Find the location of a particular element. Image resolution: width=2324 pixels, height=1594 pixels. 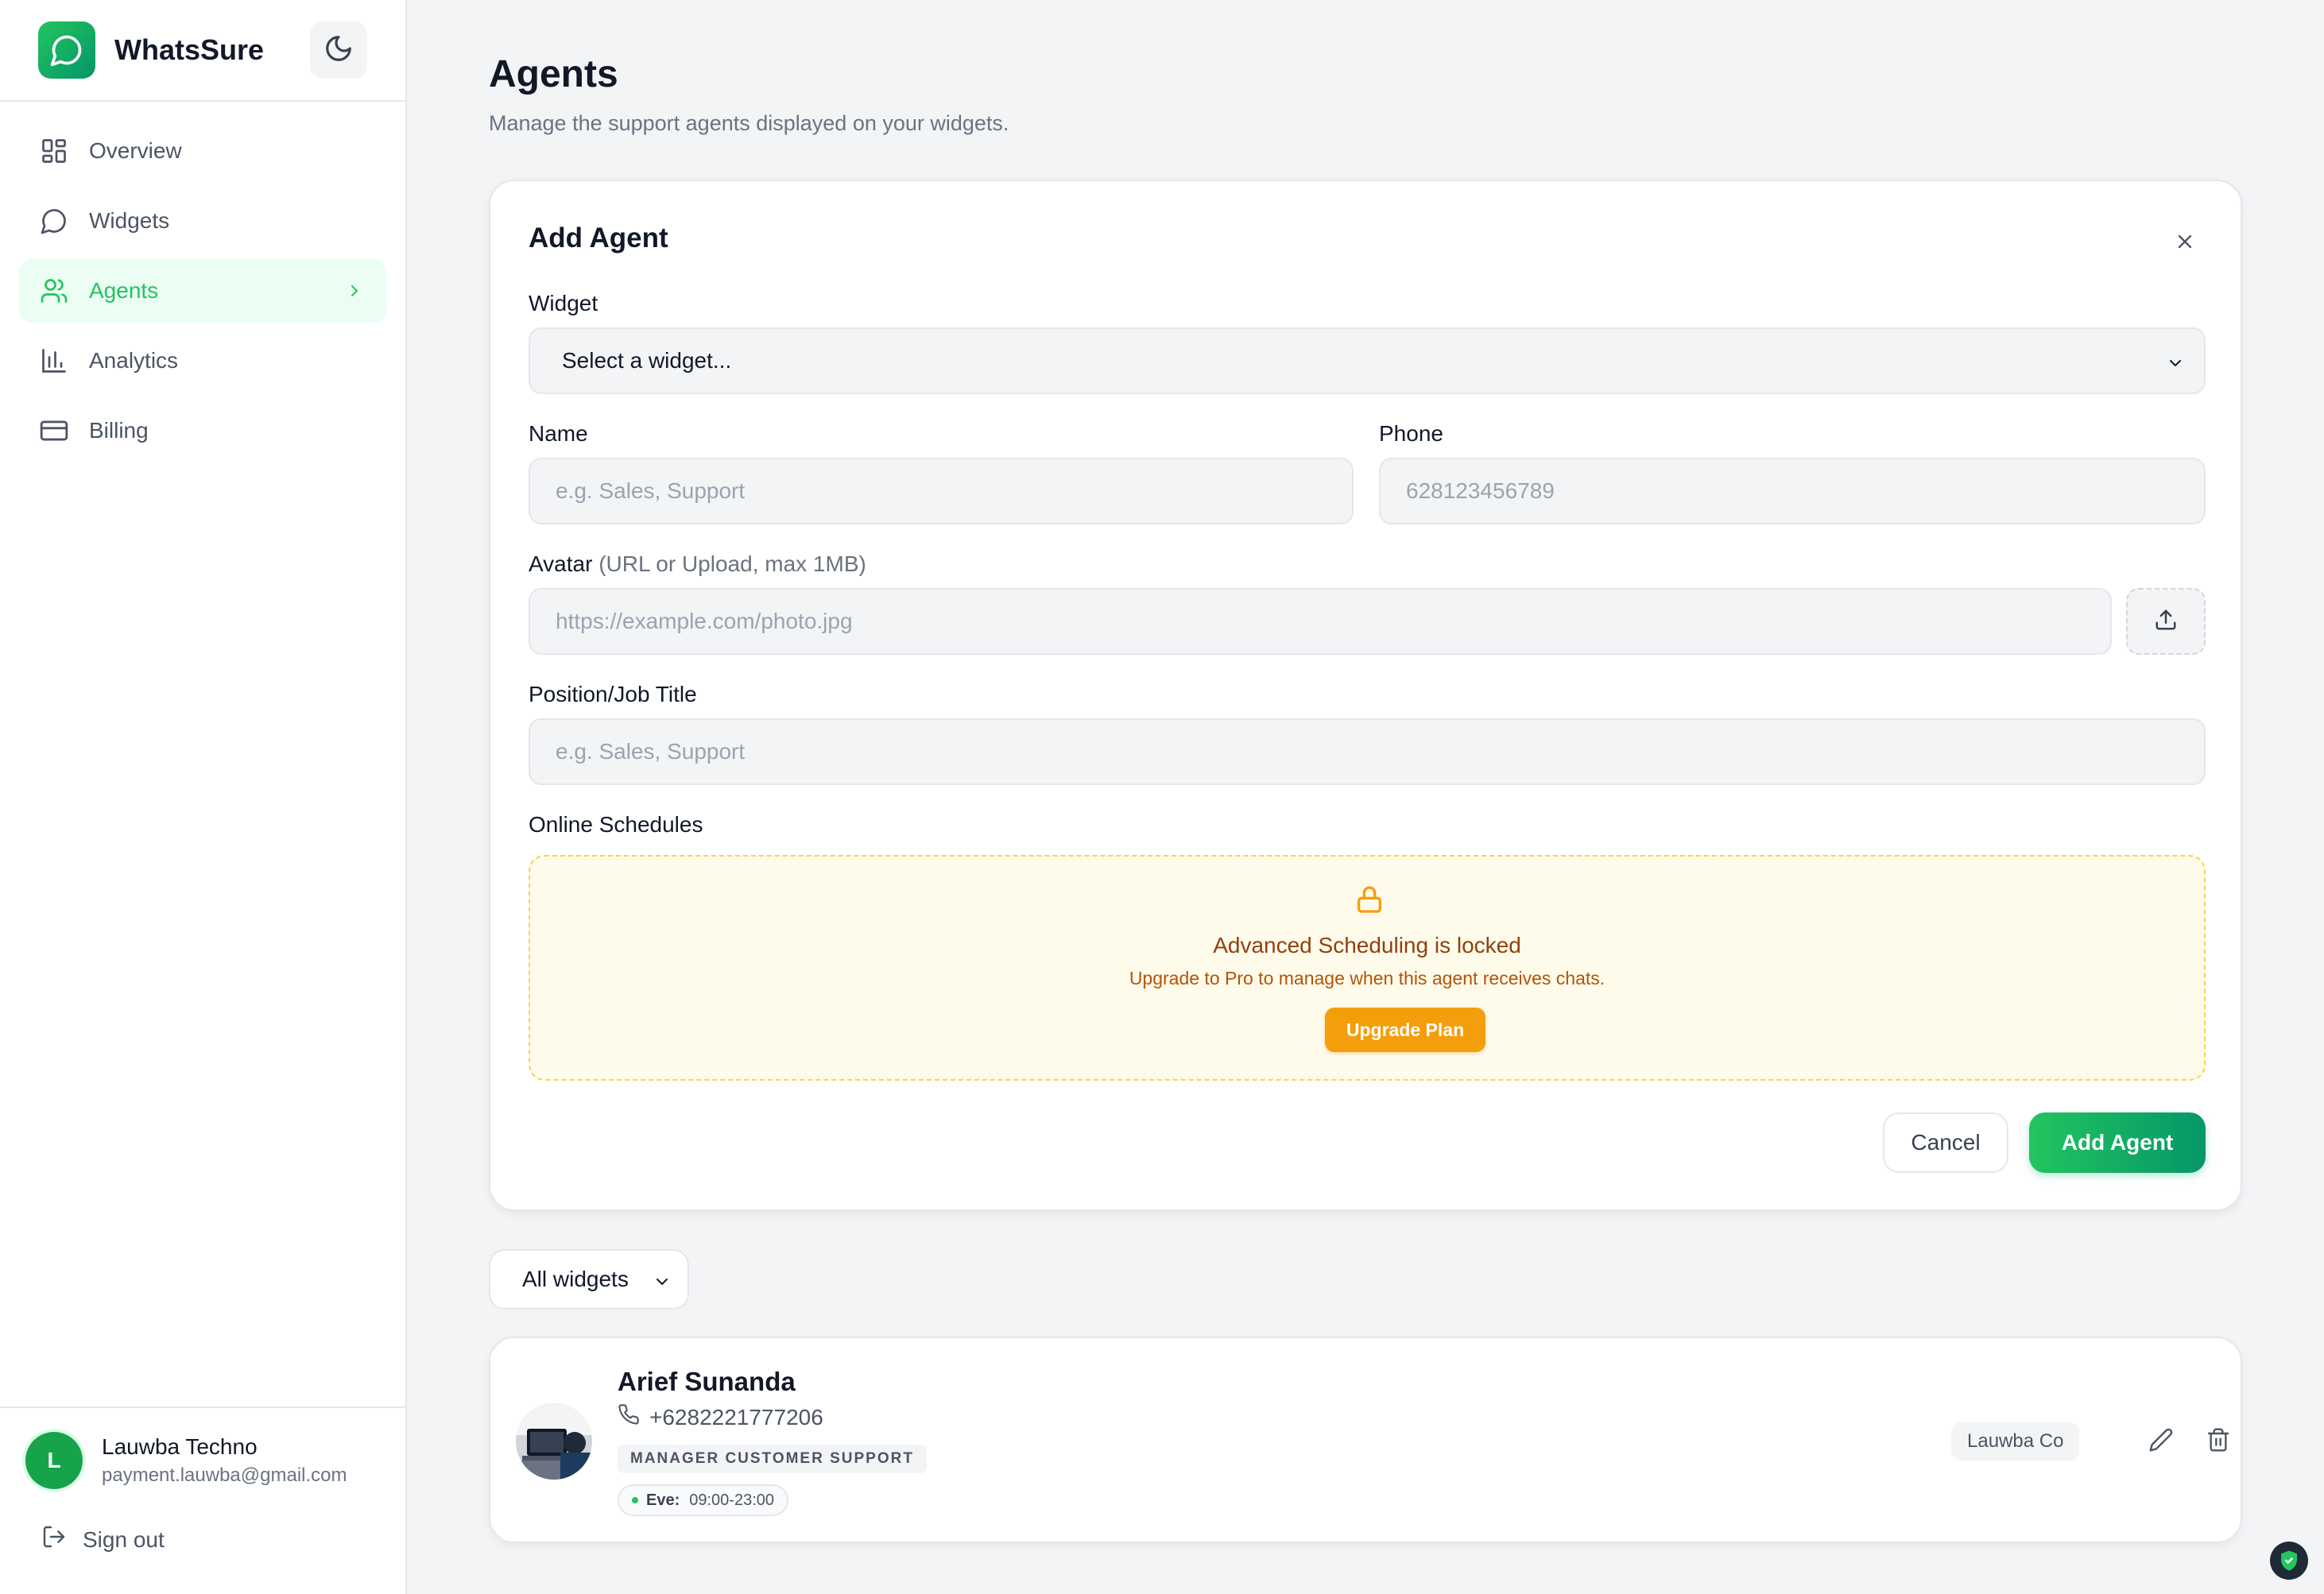

position-label: Position/Job Title is located at coordinates (613, 694).